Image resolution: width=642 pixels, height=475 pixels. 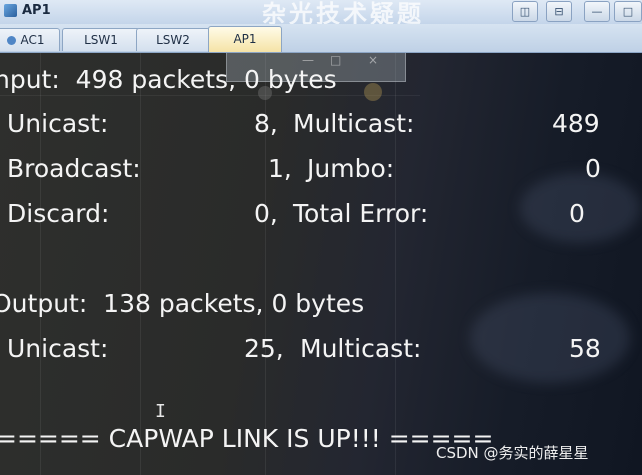 What do you see at coordinates (512, 453) in the screenshot?
I see `csdn-watermark: CSDN @务实的薛星星` at bounding box center [512, 453].